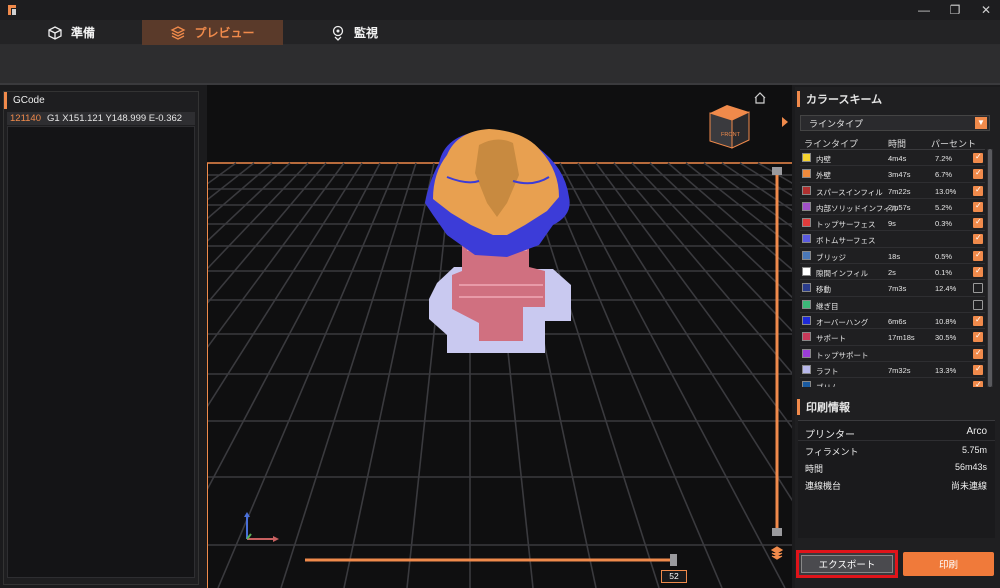 This screenshot has height=588, width=1000. Describe the element at coordinates (101, 100) in the screenshot. I see `gcode-panel-title: GCode` at that location.